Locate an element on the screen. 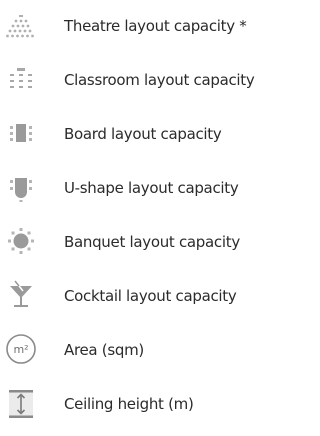 This screenshot has height=436, width=320. u-shape-layout-icon is located at coordinates (21, 187).